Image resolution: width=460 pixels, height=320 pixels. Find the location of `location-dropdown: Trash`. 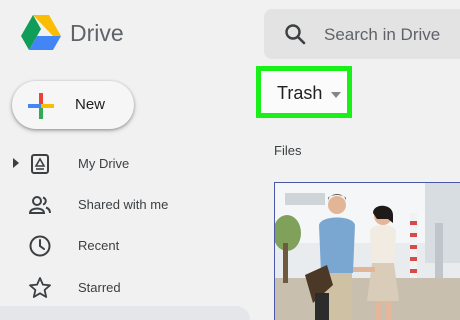

location-dropdown: Trash is located at coordinates (304, 92).